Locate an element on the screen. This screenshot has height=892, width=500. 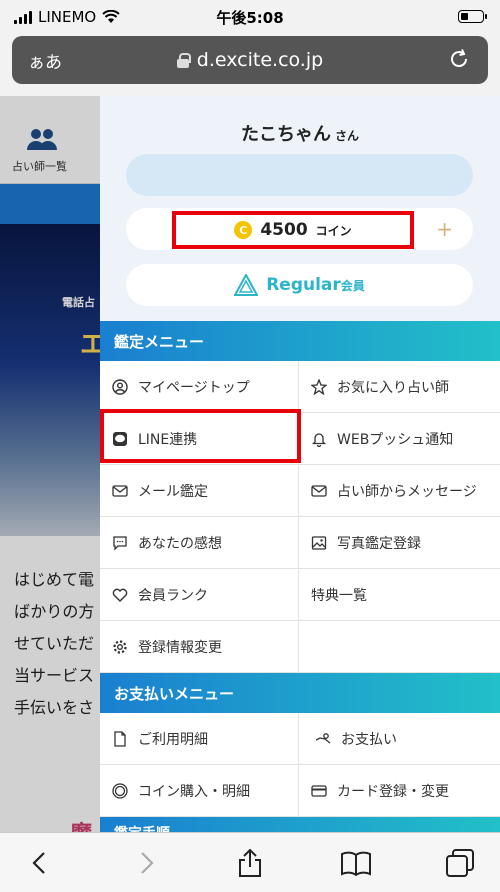
reload-icon is located at coordinates (459, 59).